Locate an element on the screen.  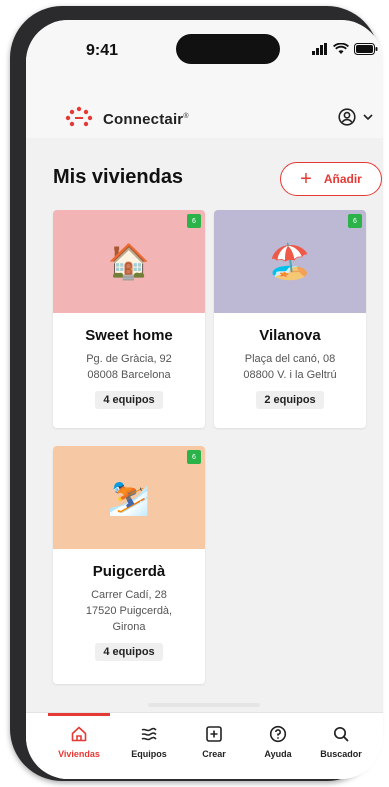
tab-label: Equipos is located at coordinates (149, 754).